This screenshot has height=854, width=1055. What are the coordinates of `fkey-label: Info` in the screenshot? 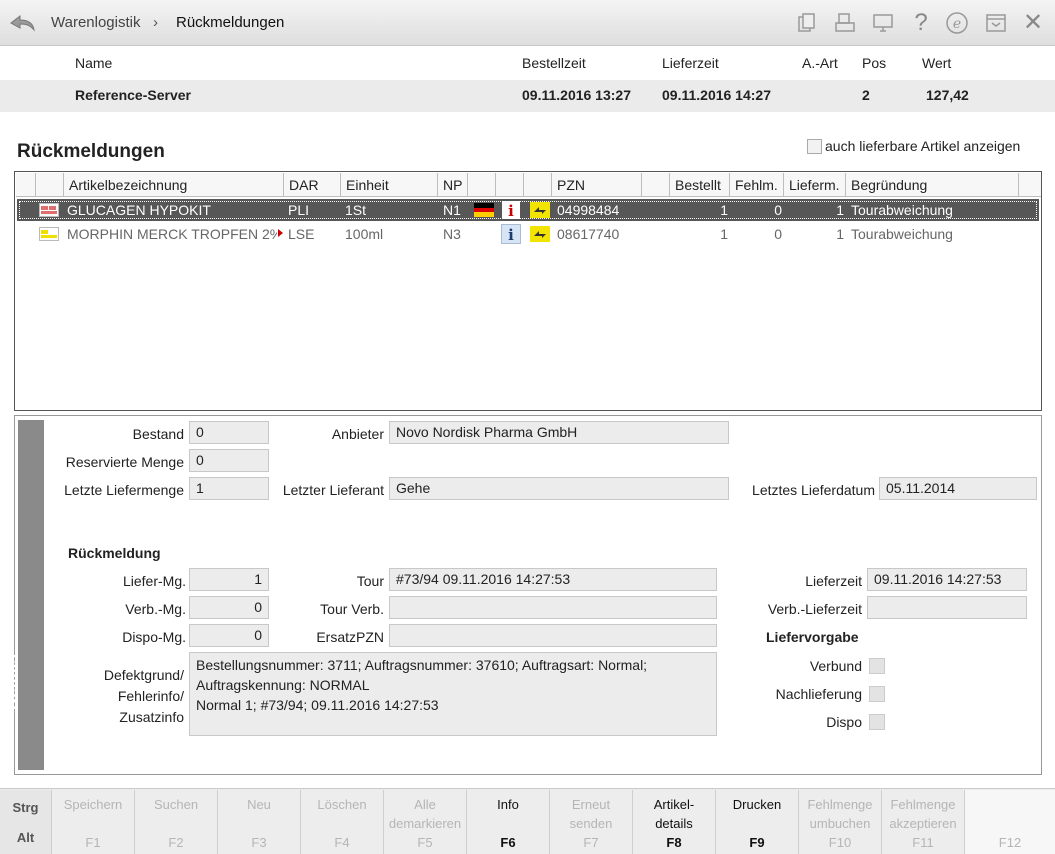 It's located at (508, 804).